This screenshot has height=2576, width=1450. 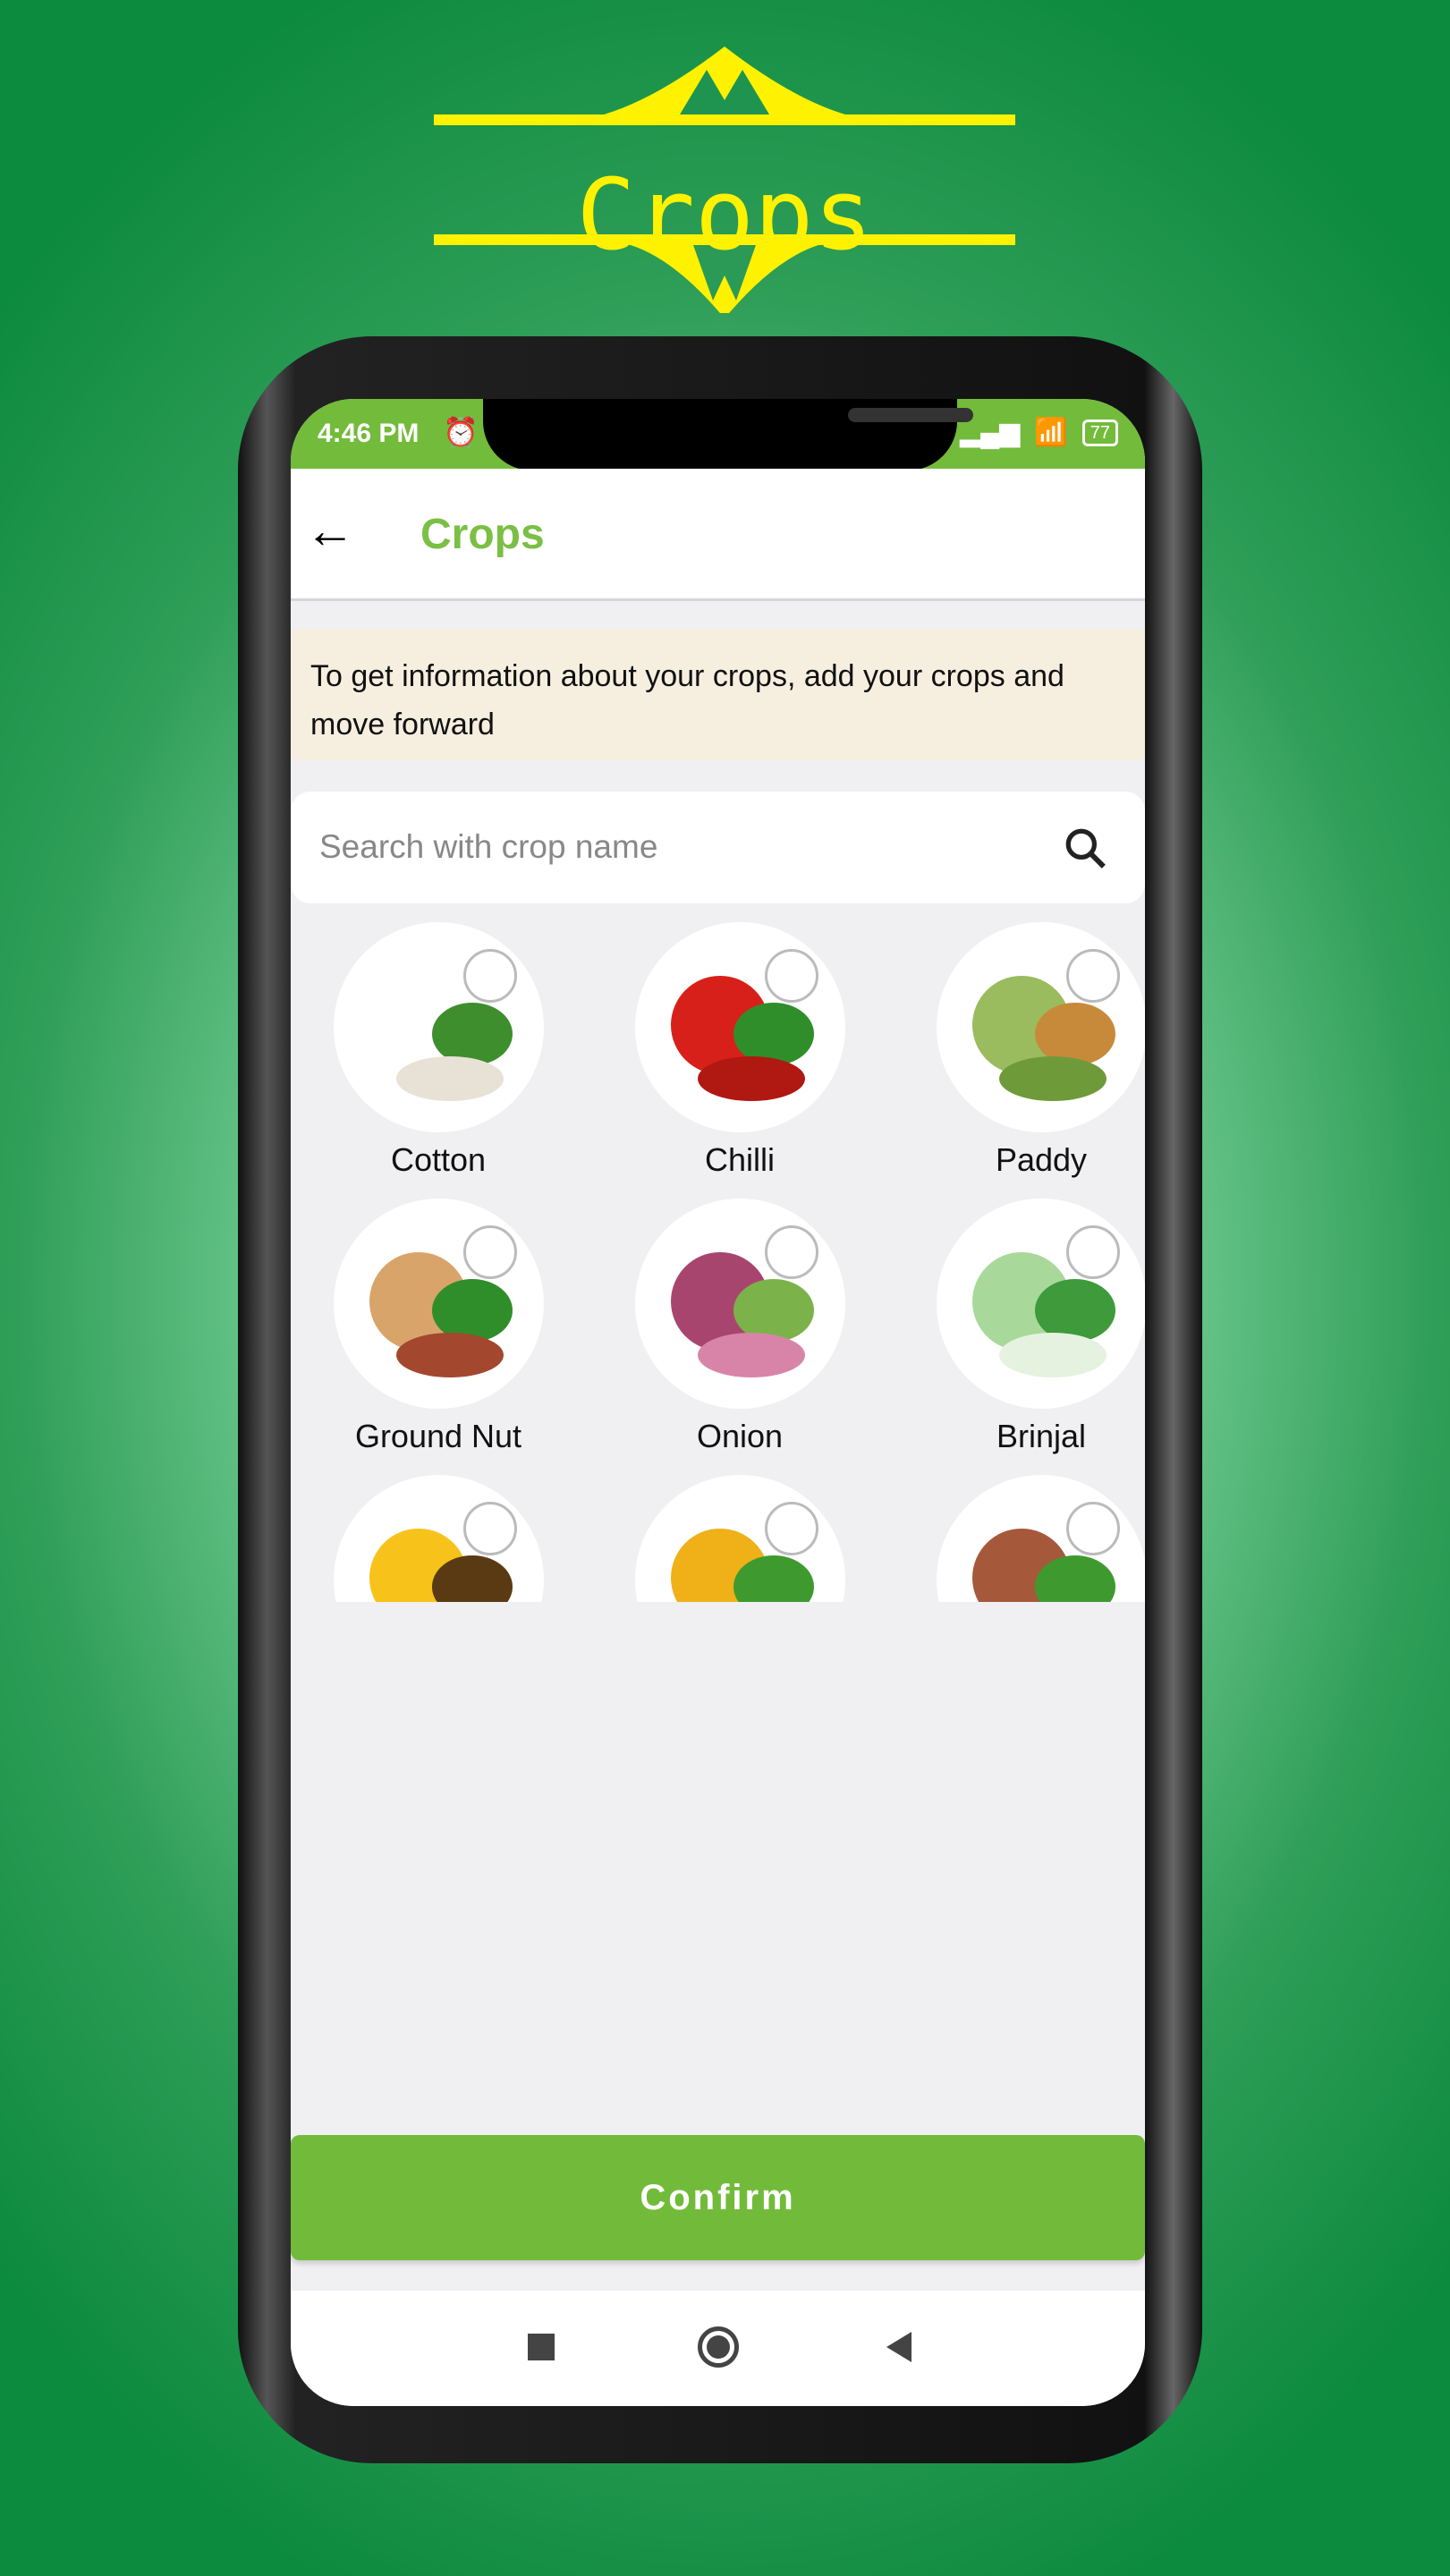 I want to click on battery-icon: 77, so click(x=1100, y=432).